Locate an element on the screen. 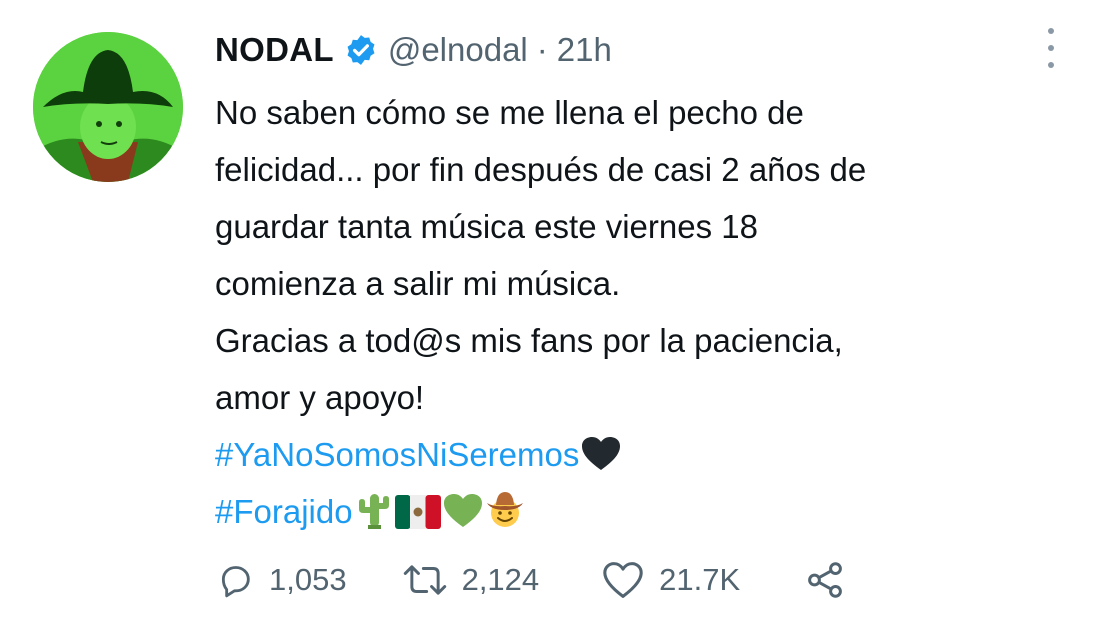  verified-badge-icon is located at coordinates (361, 50).